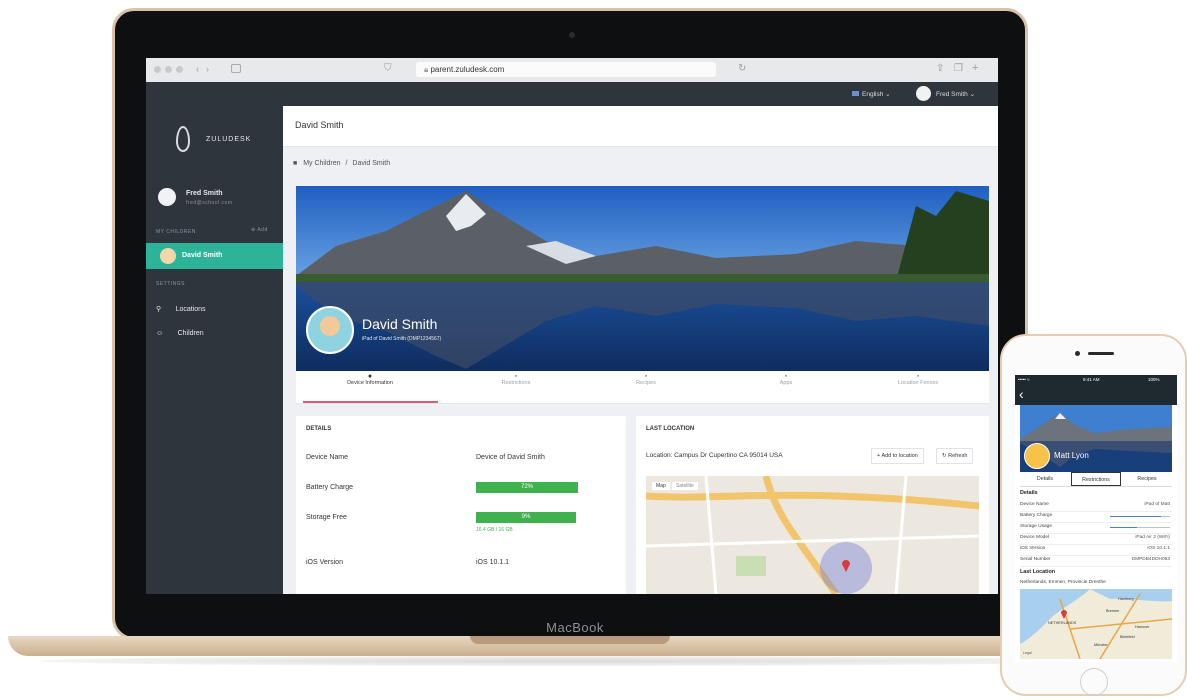 The height and width of the screenshot is (700, 1187). What do you see at coordinates (1062, 623) in the screenshot?
I see `map-label-netherlands: NETHERLANDS` at bounding box center [1062, 623].